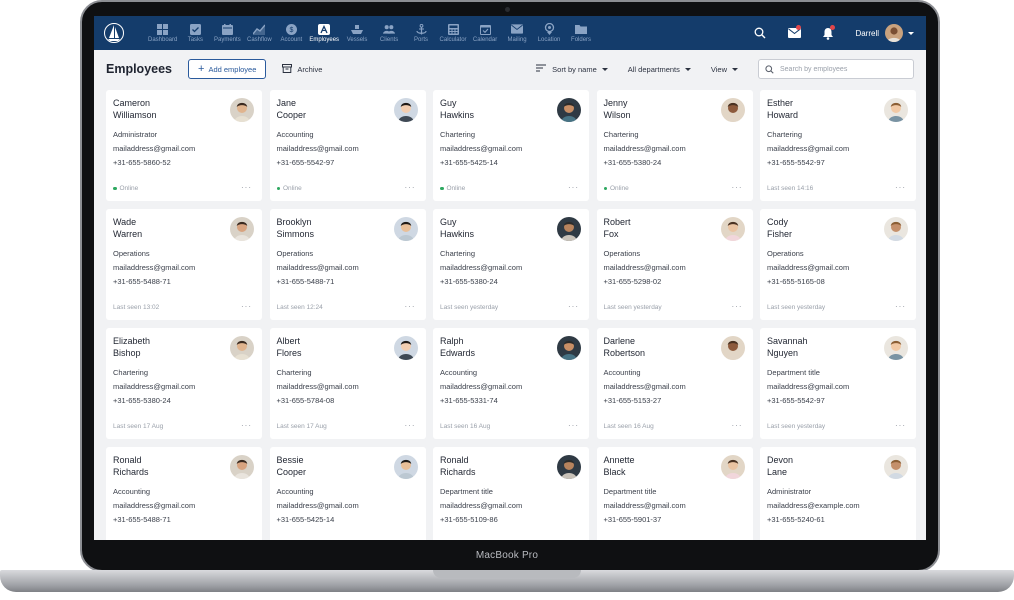  Describe the element at coordinates (581, 33) in the screenshot. I see `nav-item-folders: Folders` at that location.